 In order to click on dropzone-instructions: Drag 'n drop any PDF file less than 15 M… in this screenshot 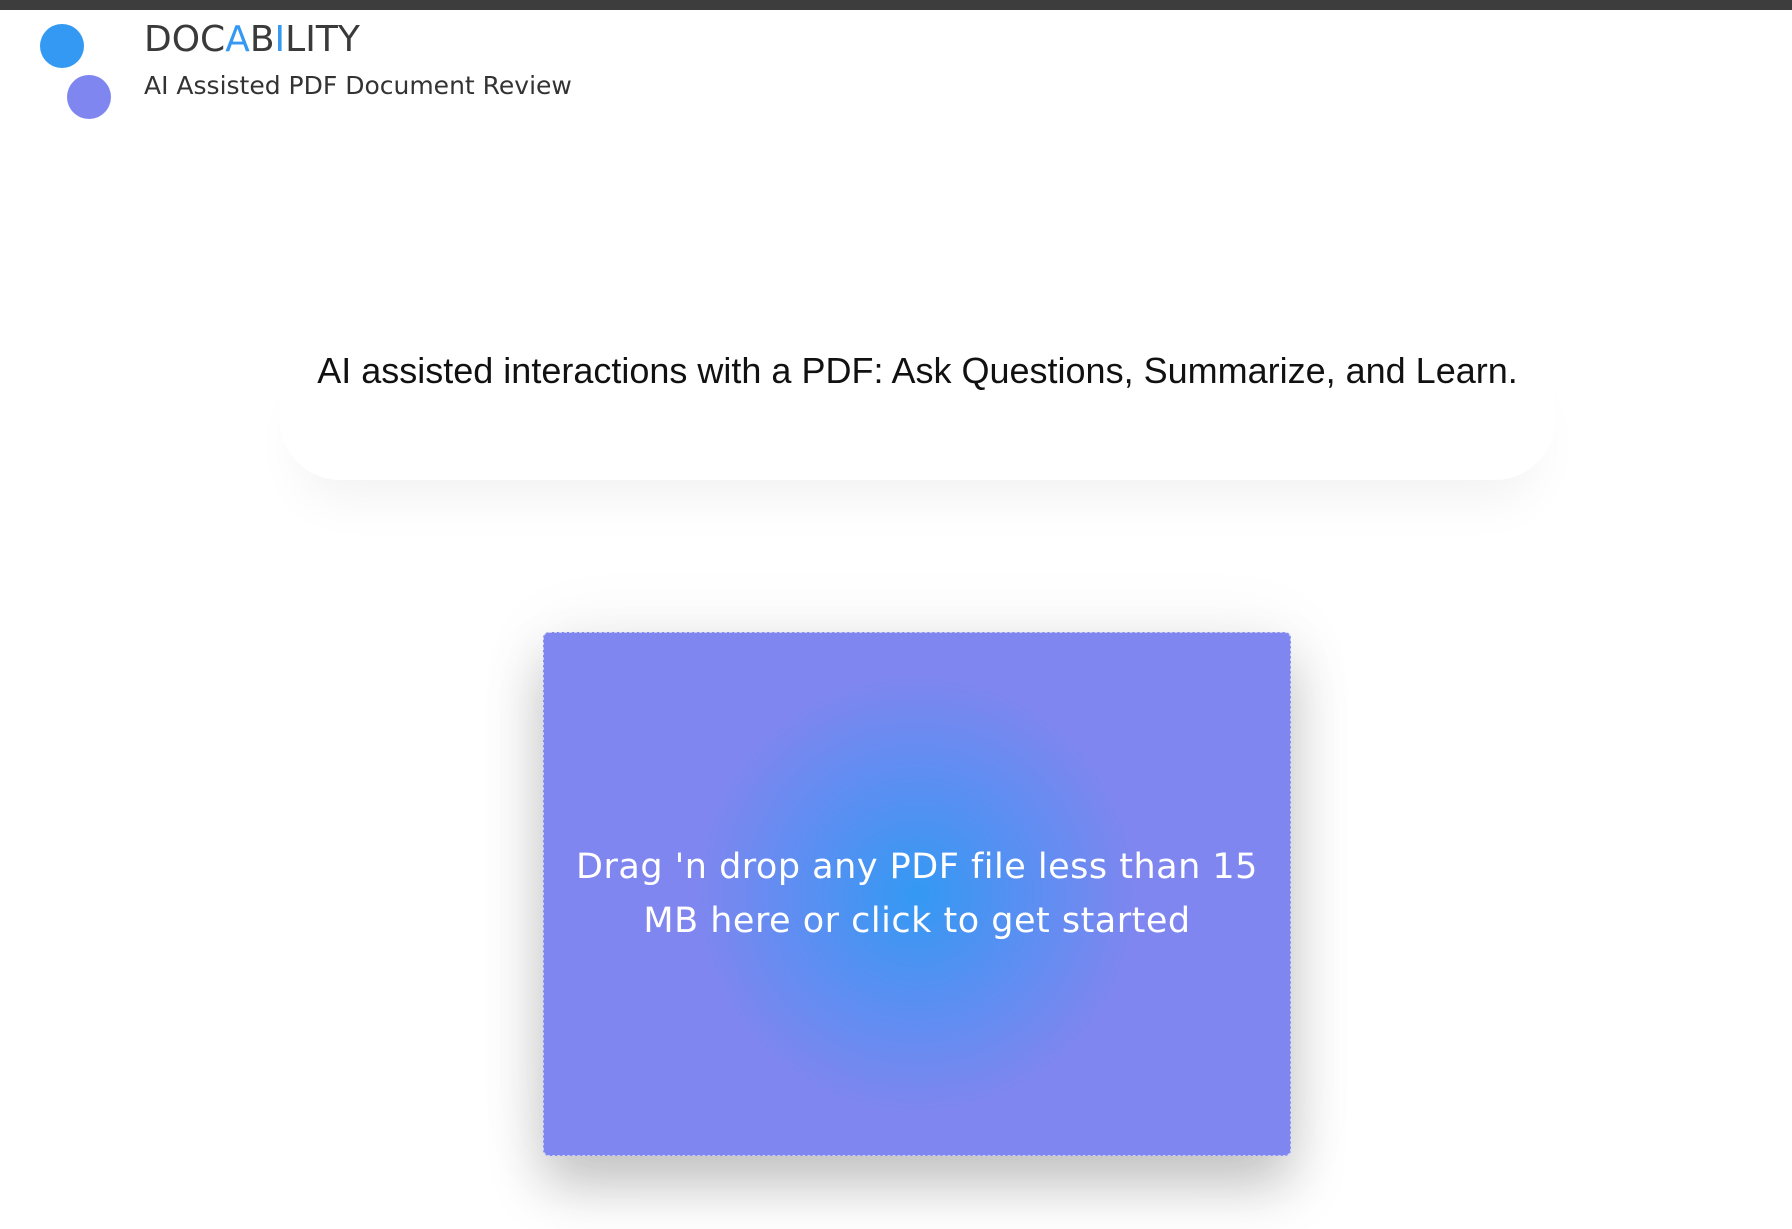, I will do `click(917, 894)`.